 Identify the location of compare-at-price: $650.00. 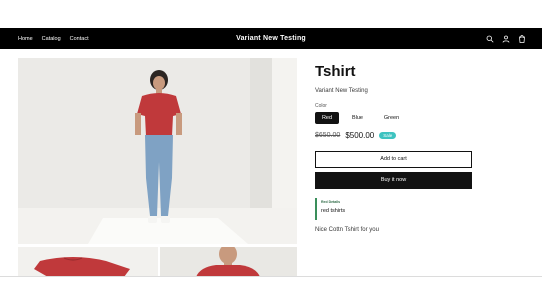
(328, 135).